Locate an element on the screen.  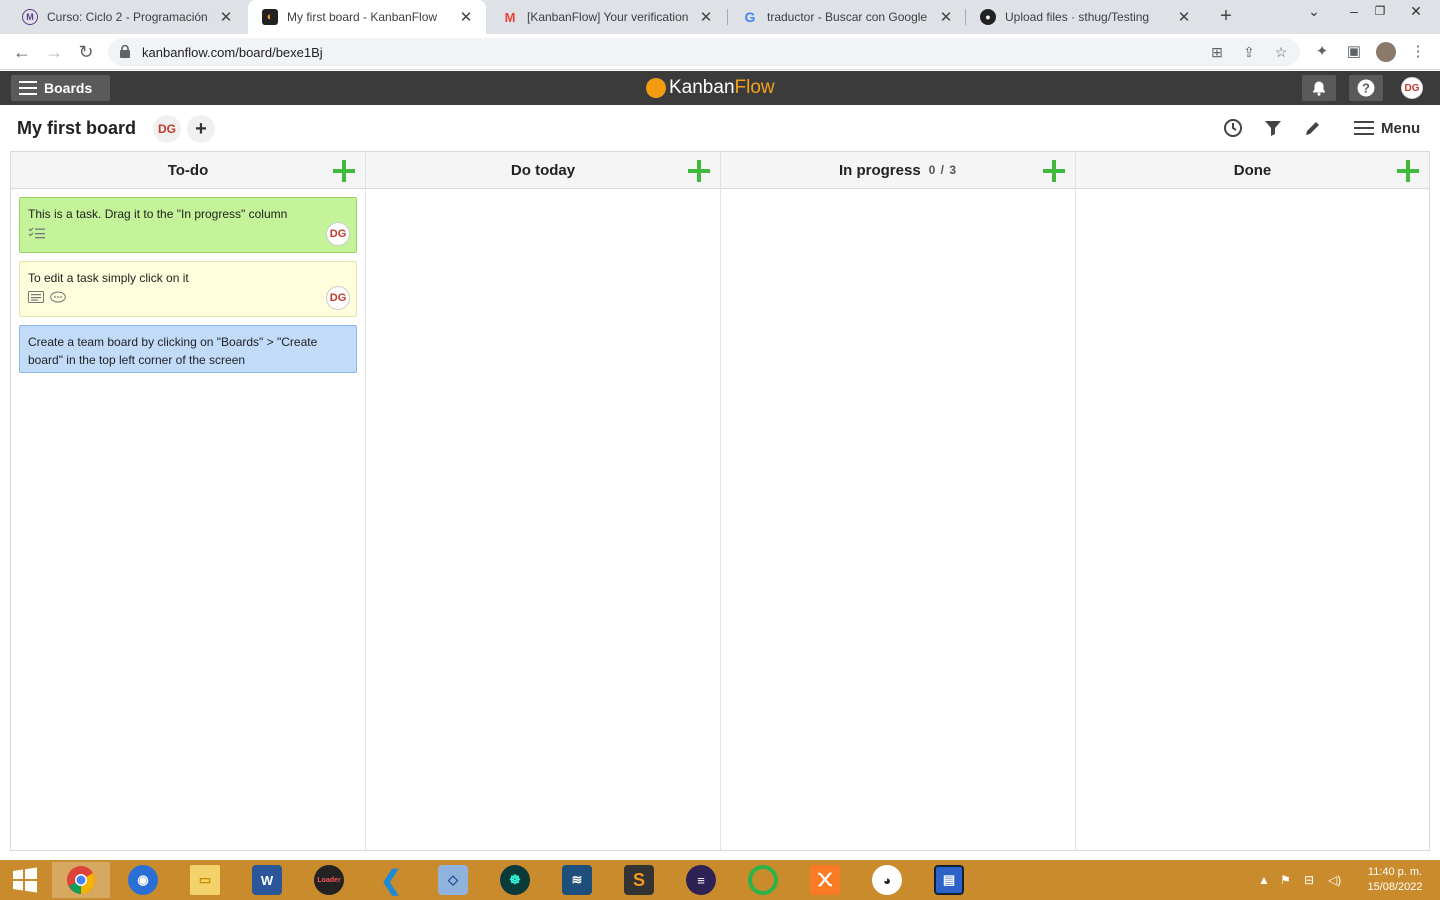
extensions-icon: ✦ is located at coordinates (1322, 52).